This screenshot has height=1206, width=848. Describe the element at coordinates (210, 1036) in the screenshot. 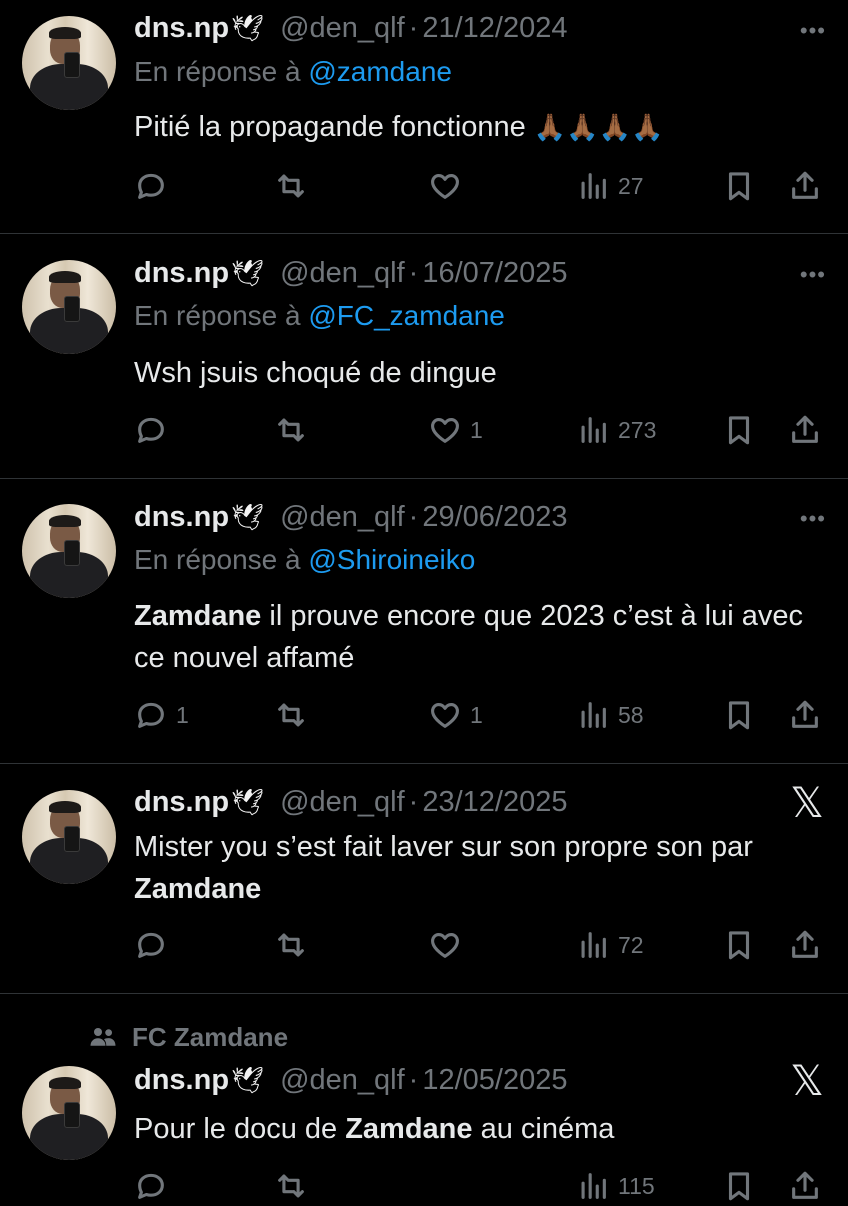

I see `community-name: FC Zamdane` at that location.